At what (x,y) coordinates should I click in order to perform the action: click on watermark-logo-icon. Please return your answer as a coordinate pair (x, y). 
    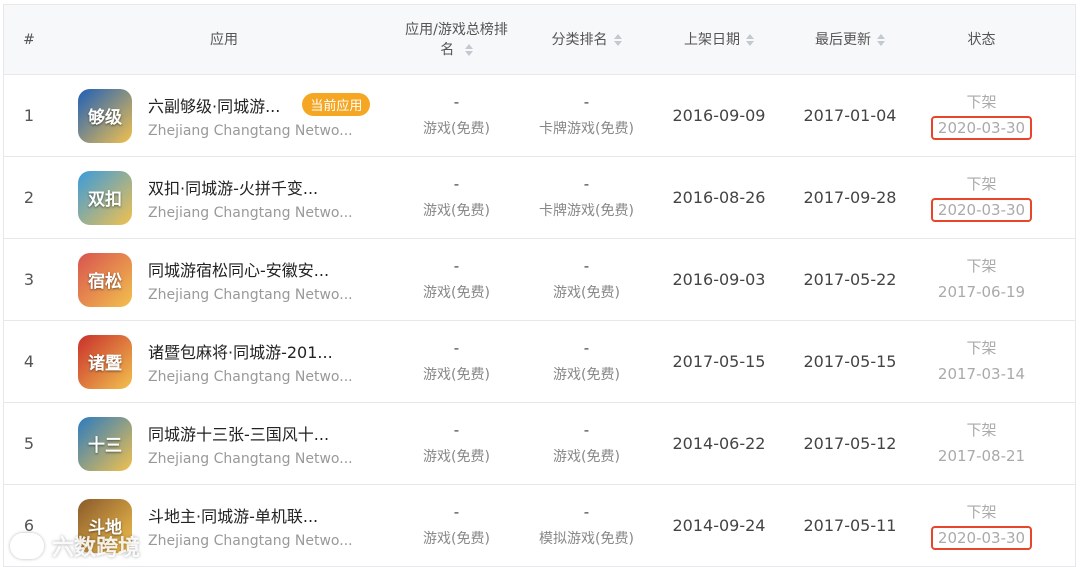
    Looking at the image, I should click on (27, 546).